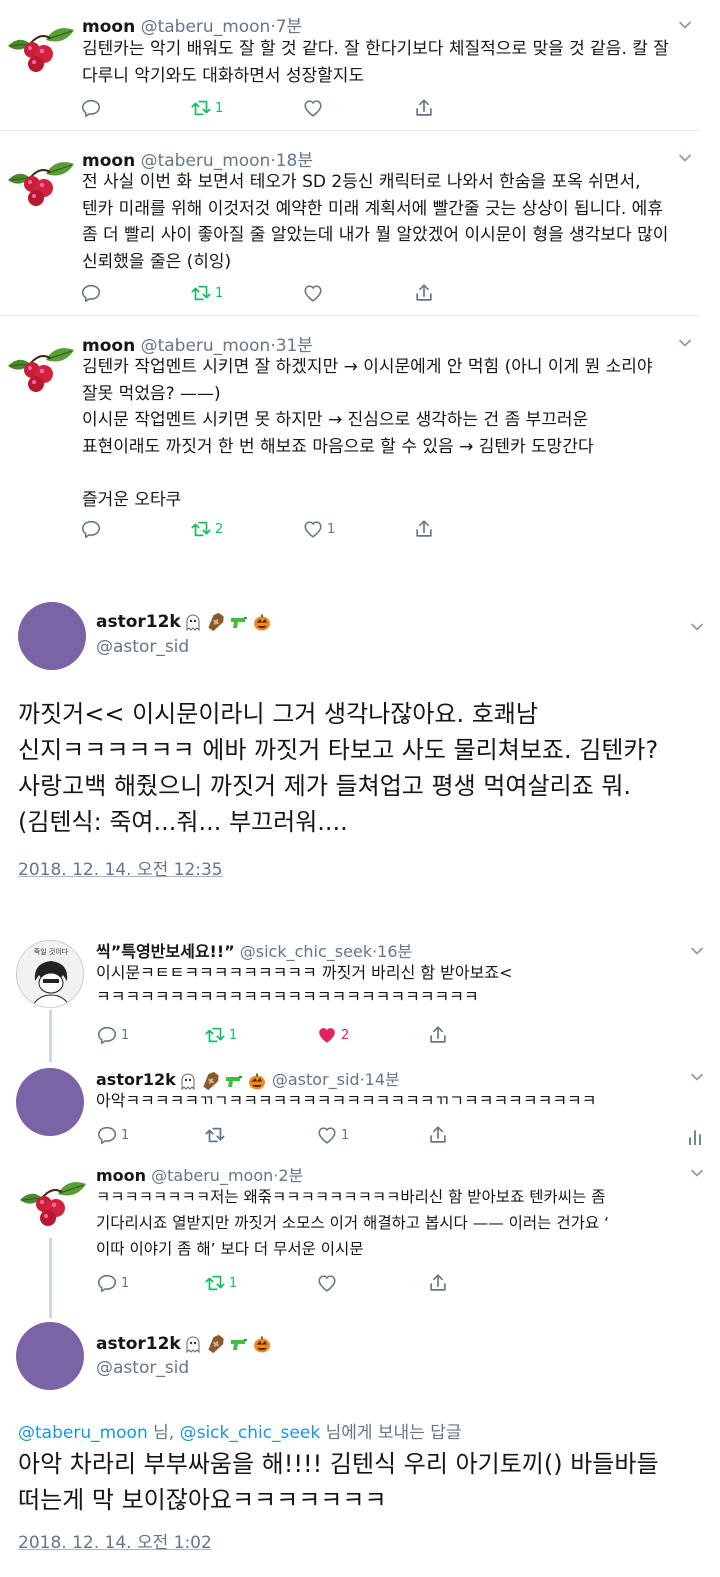  What do you see at coordinates (294, 346) in the screenshot?
I see `timestamp: 31분` at bounding box center [294, 346].